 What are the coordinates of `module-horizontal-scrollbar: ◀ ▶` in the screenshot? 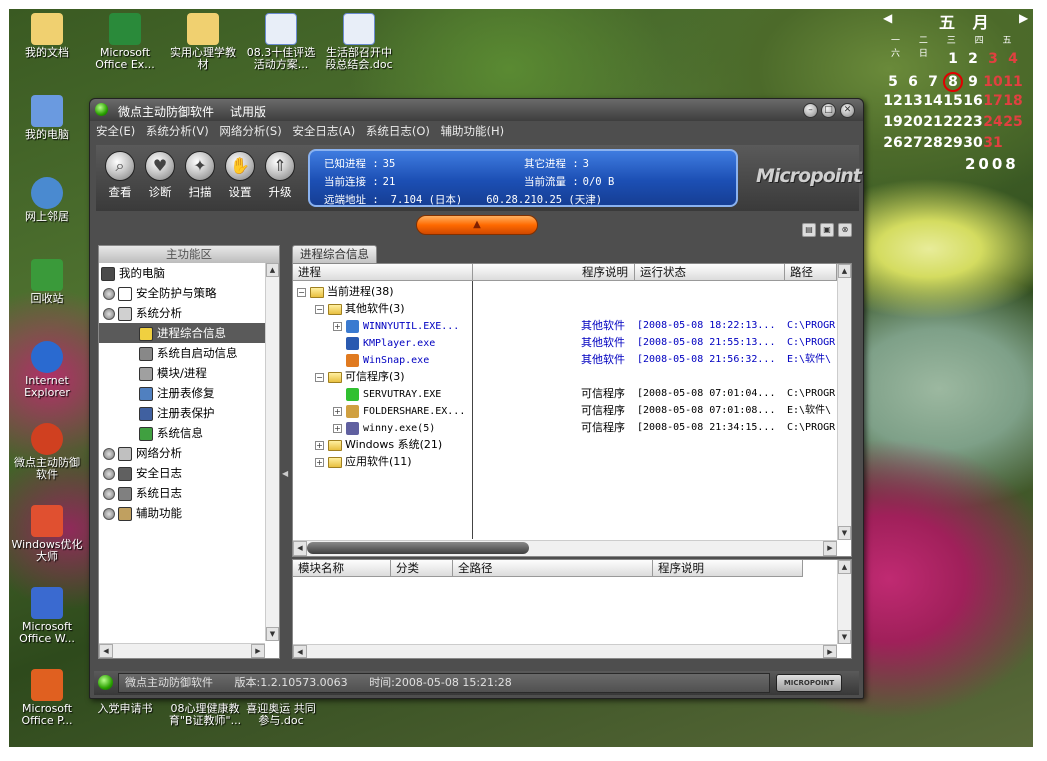 It's located at (565, 651).